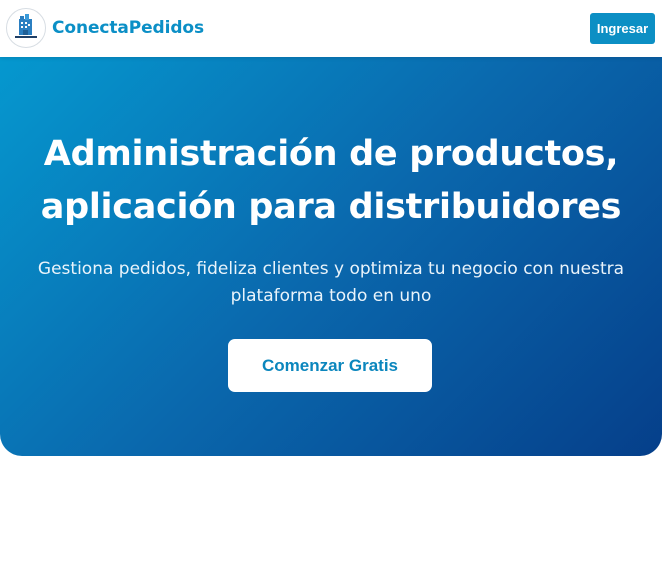  Describe the element at coordinates (330, 365) in the screenshot. I see `start-free-button: Comenzar Gratis` at that location.